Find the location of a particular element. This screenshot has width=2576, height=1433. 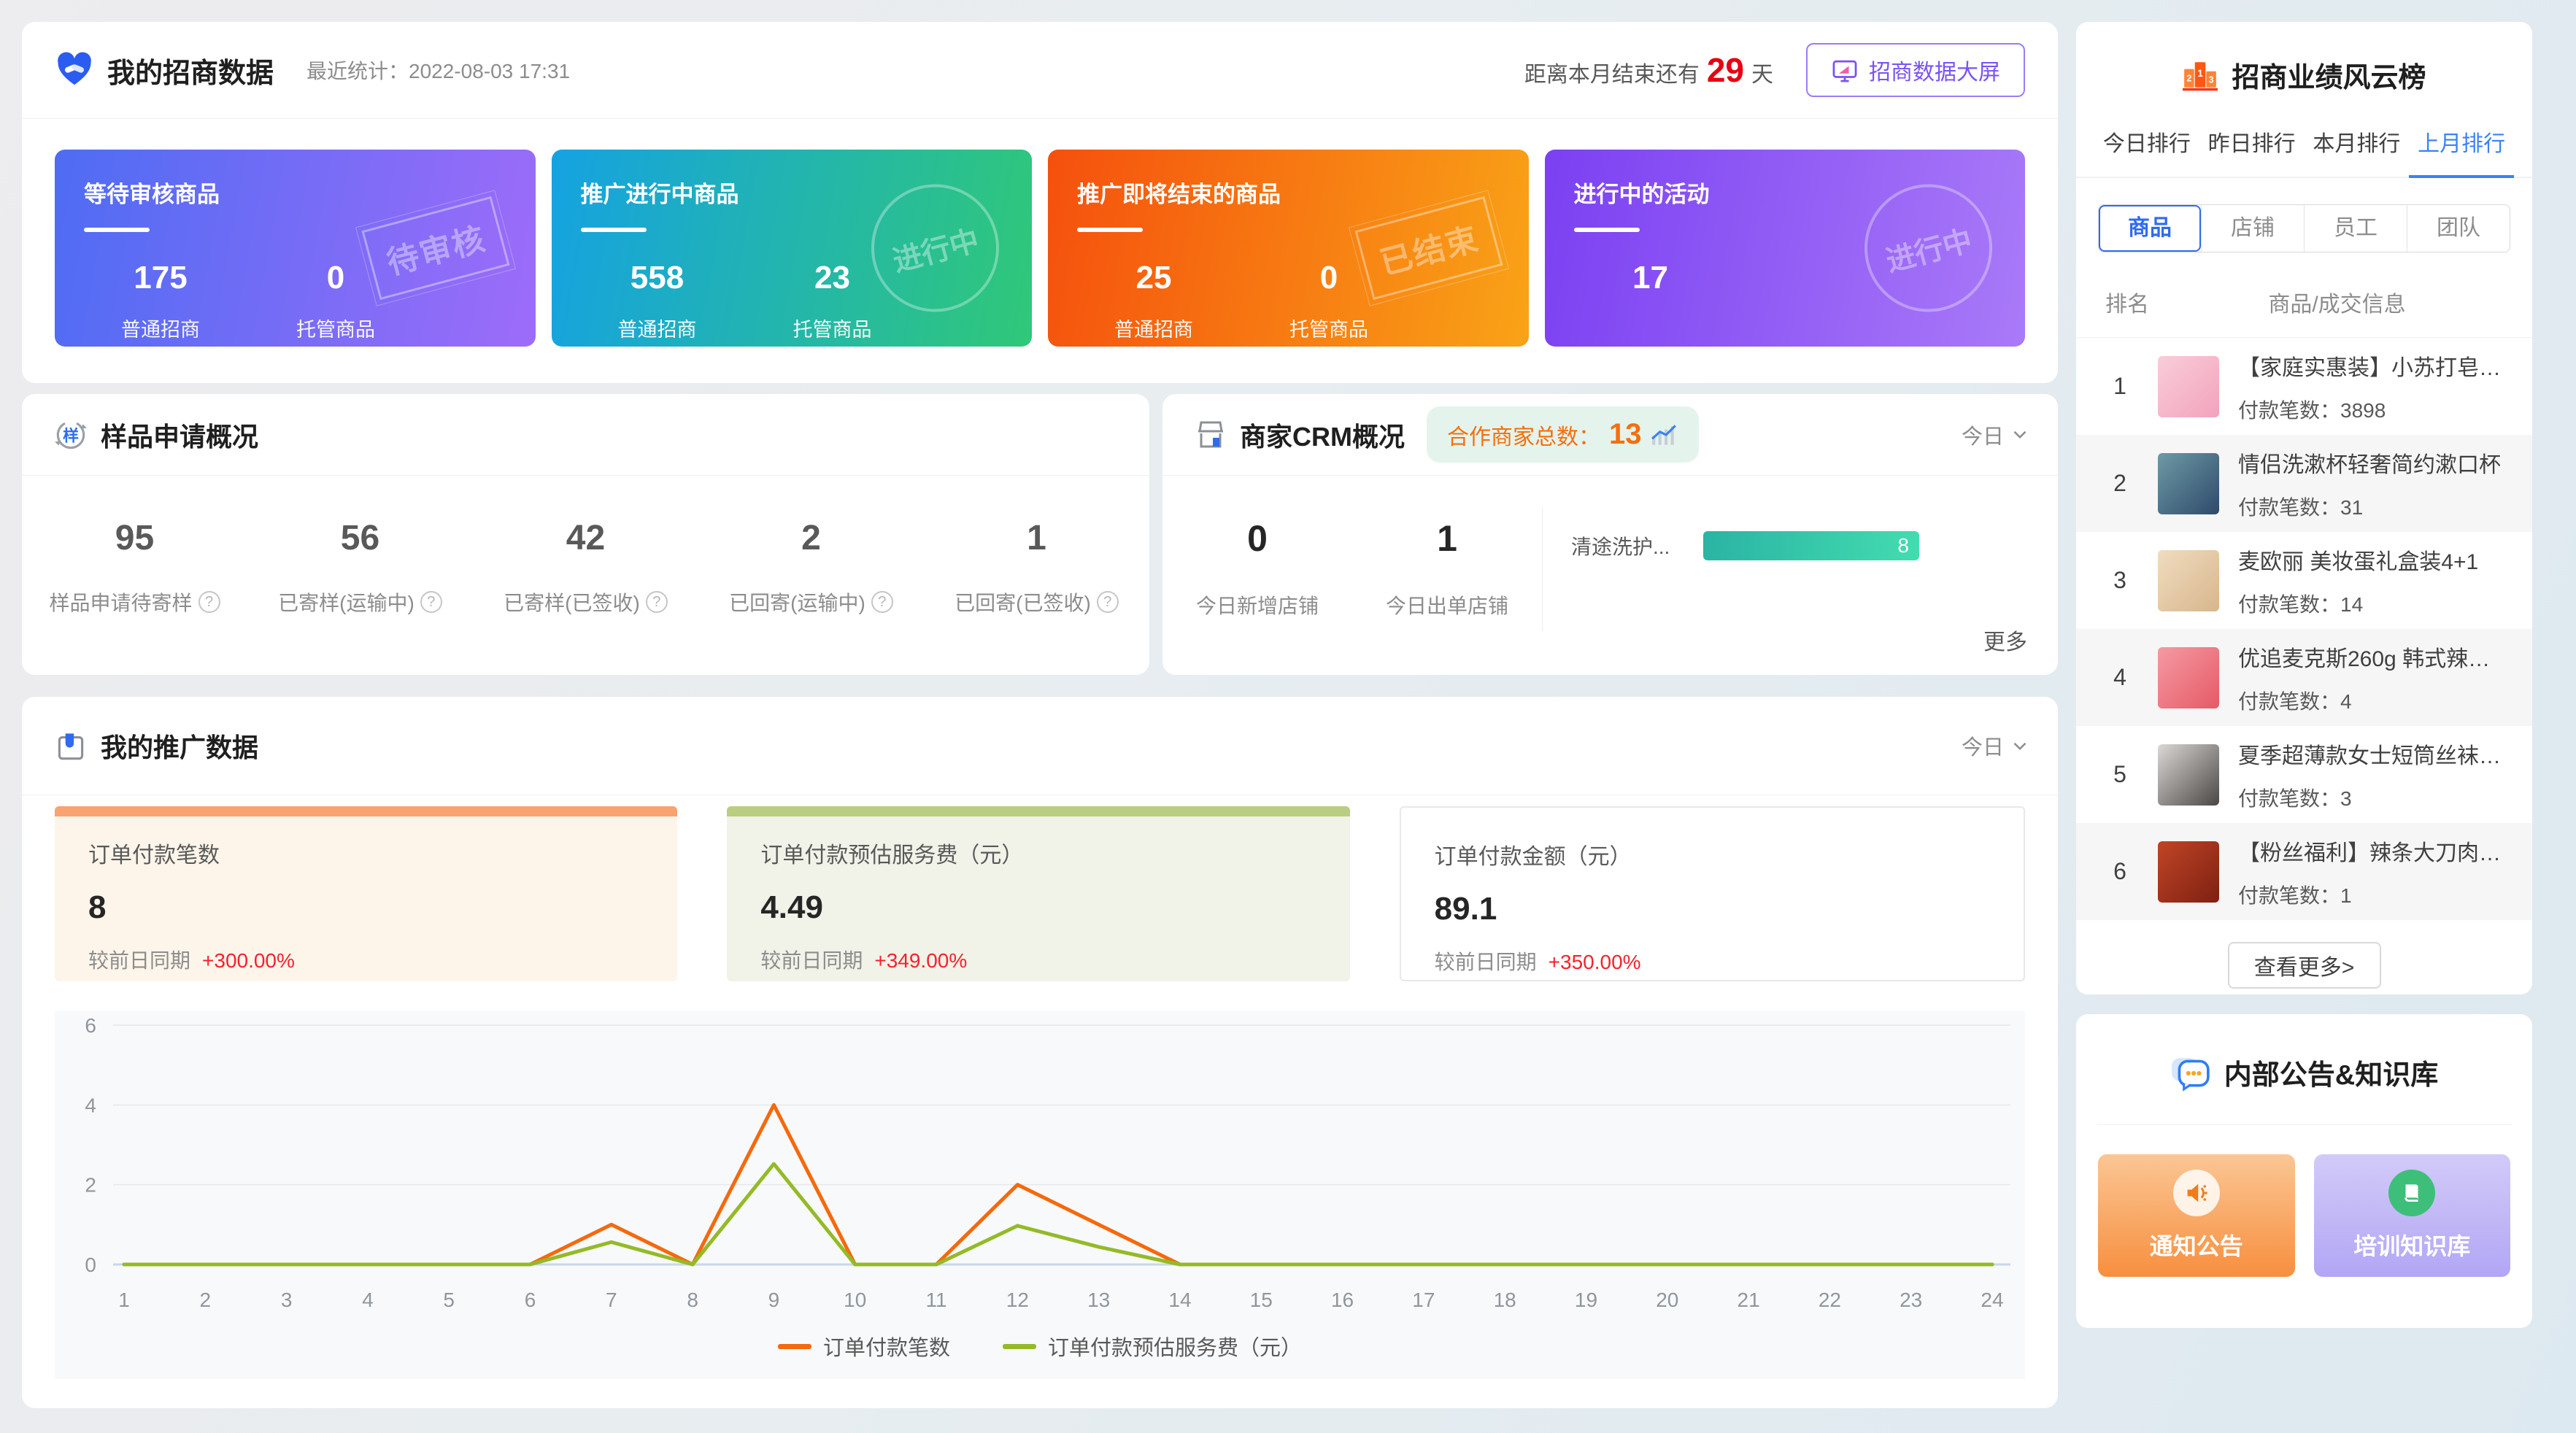

notice-tile: 通知公告 is located at coordinates (2196, 1215).